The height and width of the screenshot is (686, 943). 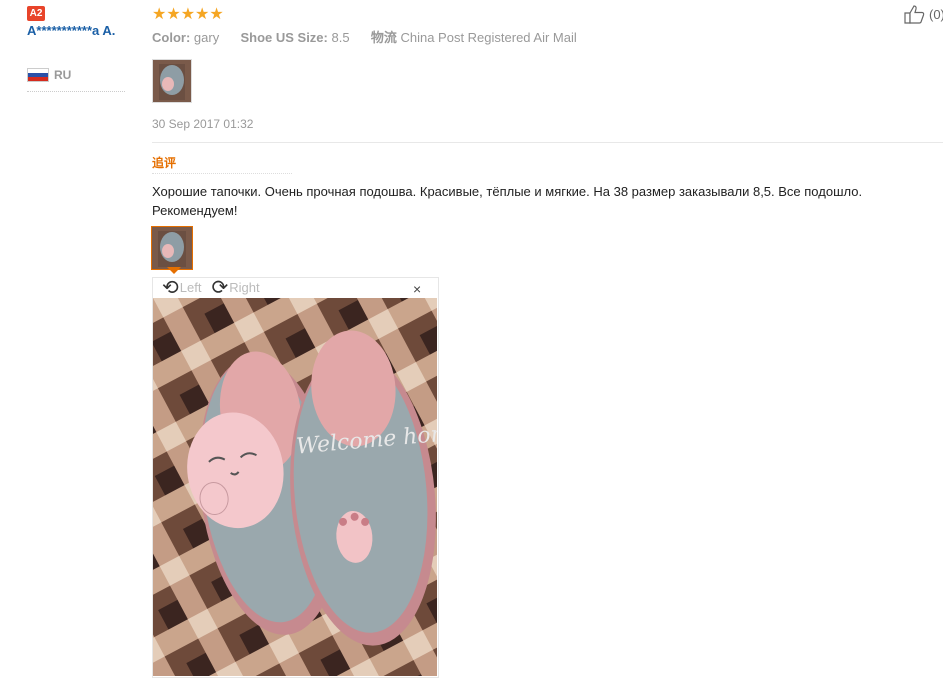 I want to click on star-rating: ★★★★★, so click(x=188, y=14).